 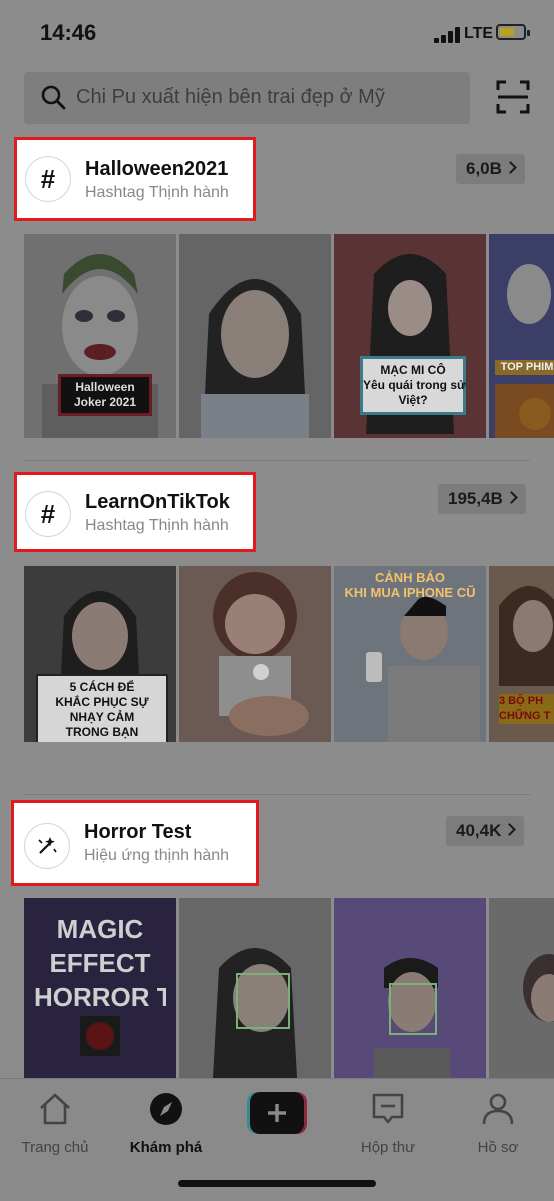 I want to click on create-video-button, so click(x=277, y=1113).